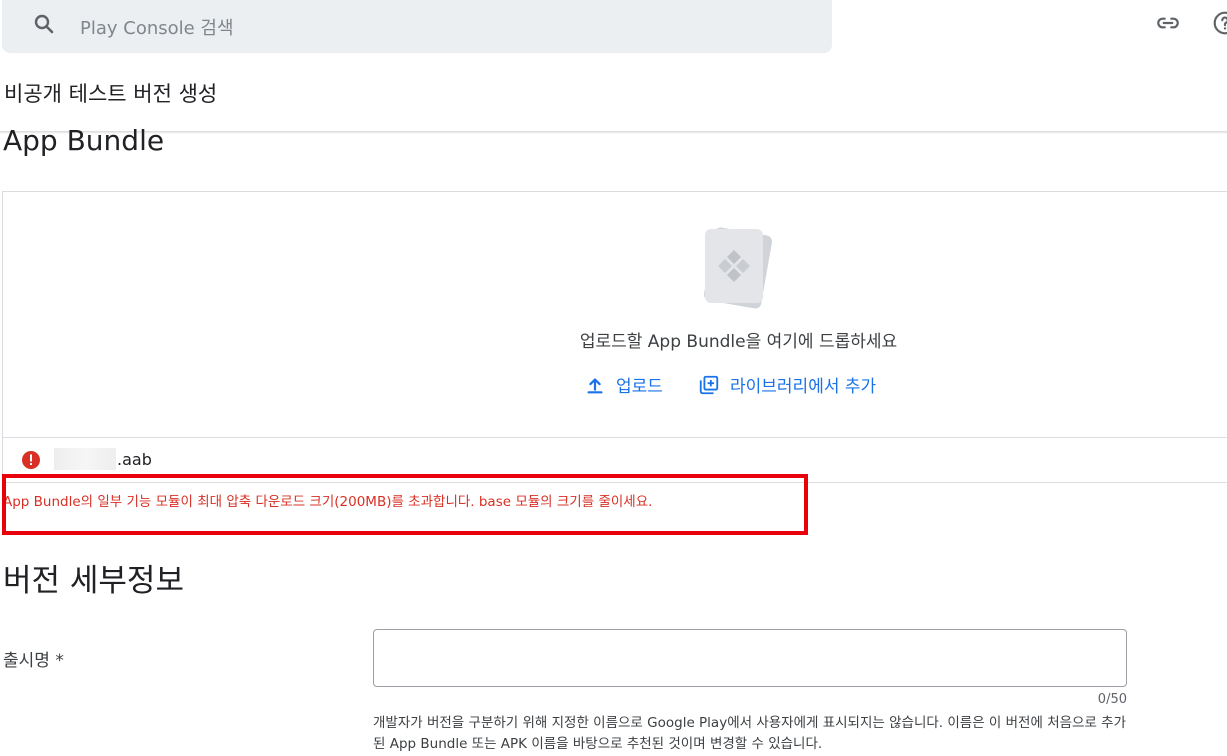 The width and height of the screenshot is (1227, 756). I want to click on page-title: 비공개 테스트 버전 생성, so click(111, 94).